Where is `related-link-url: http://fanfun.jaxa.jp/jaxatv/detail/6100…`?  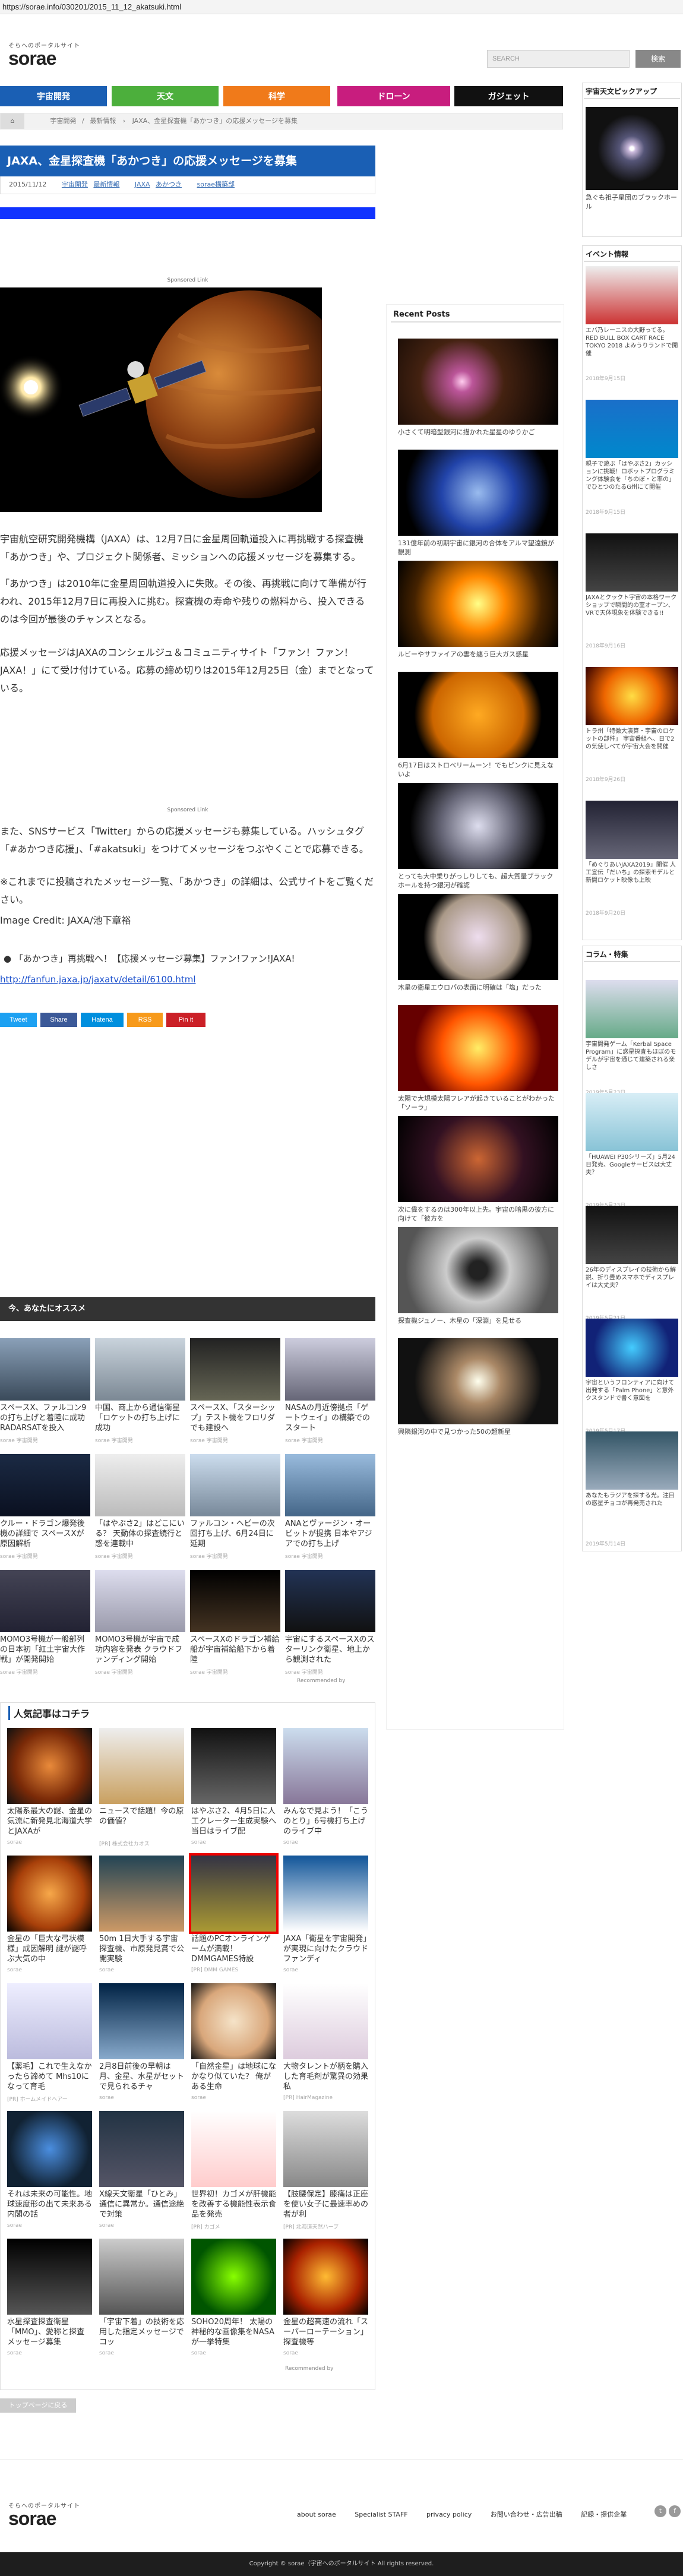 related-link-url: http://fanfun.jaxa.jp/jaxatv/detail/6100… is located at coordinates (187, 979).